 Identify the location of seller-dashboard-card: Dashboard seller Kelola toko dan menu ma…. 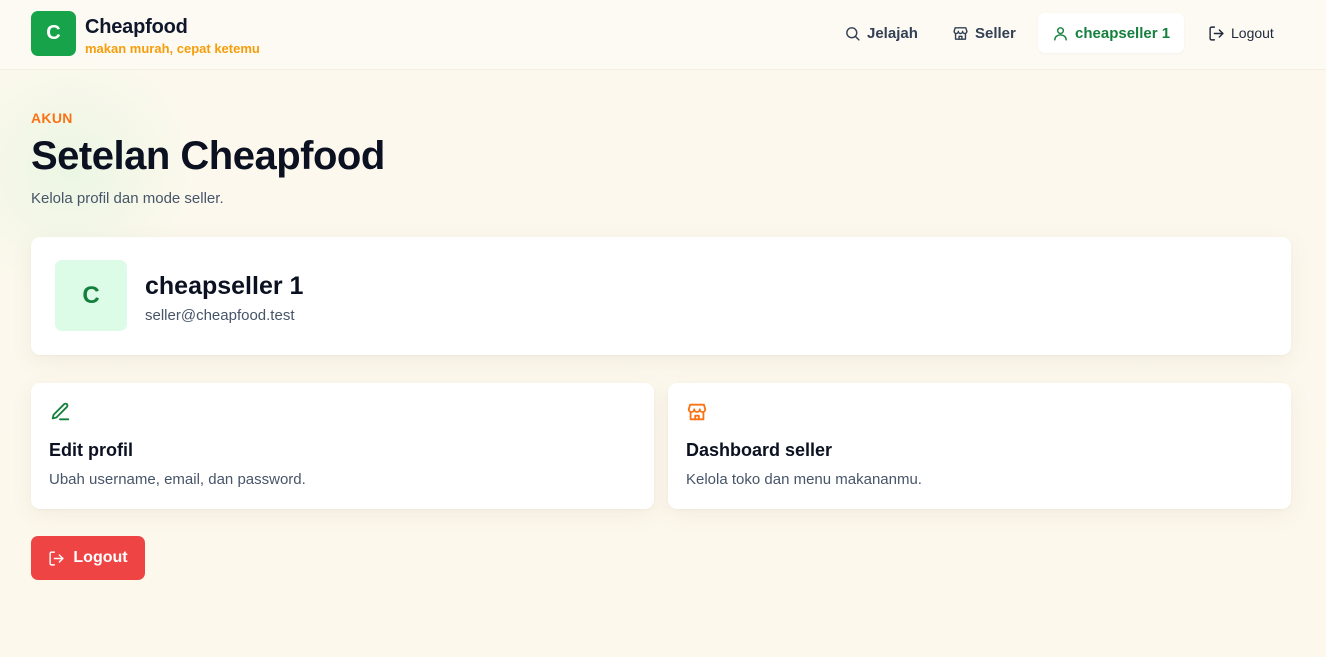
(979, 446).